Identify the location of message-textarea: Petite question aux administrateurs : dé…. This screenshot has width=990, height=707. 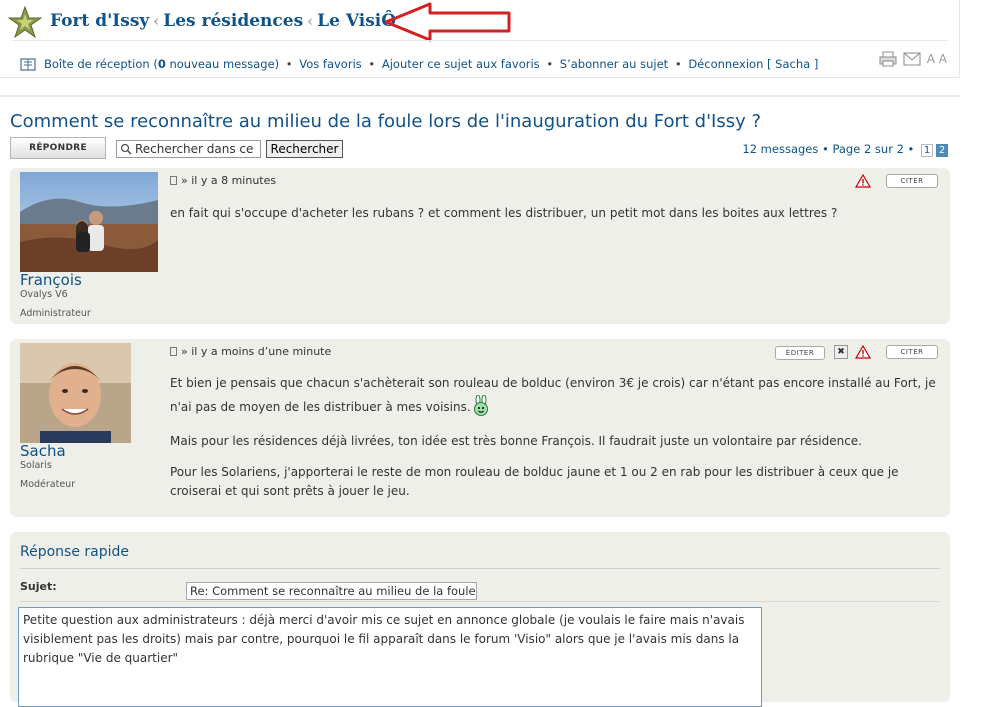
(390, 657).